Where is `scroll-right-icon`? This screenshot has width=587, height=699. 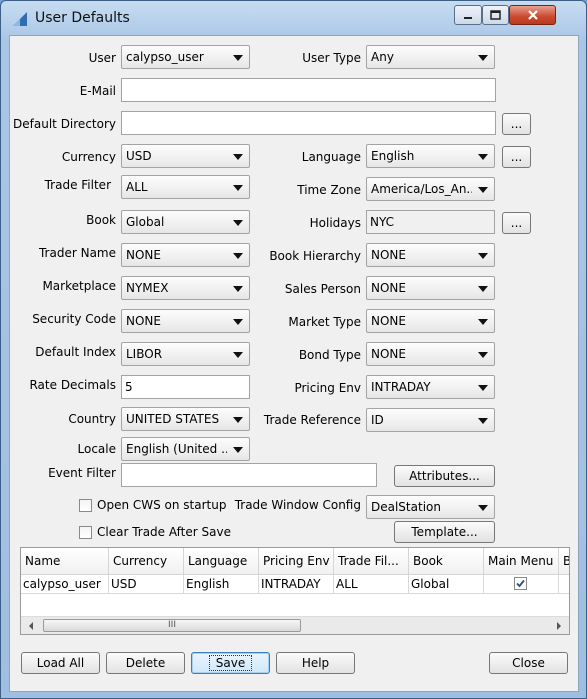
scroll-right-icon is located at coordinates (559, 626).